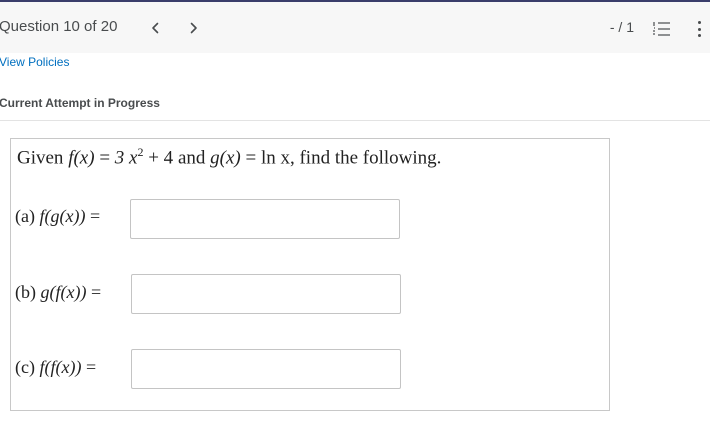  I want to click on f-definition-constant: + 4, so click(161, 158).